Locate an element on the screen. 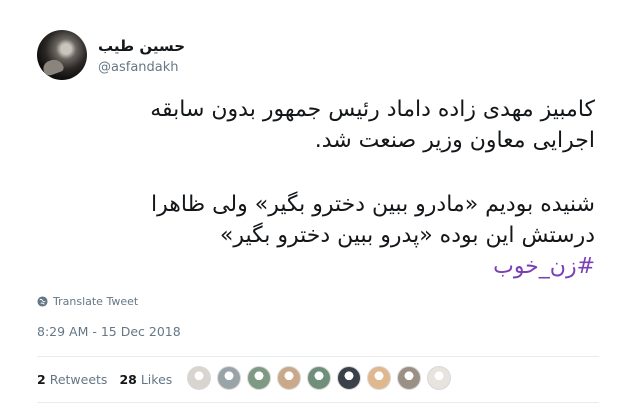 Image resolution: width=632 pixels, height=410 pixels. tweet-stats: 2 Retweets 28 Likes is located at coordinates (104, 379).